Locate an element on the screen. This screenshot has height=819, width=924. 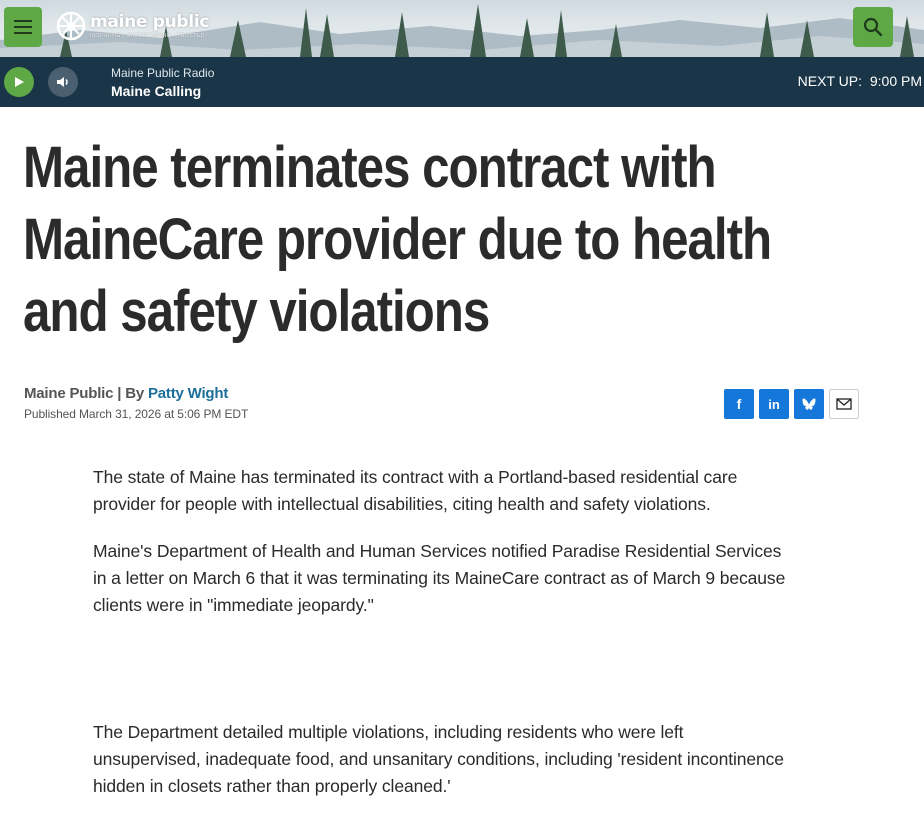
play-button is located at coordinates (19, 82).